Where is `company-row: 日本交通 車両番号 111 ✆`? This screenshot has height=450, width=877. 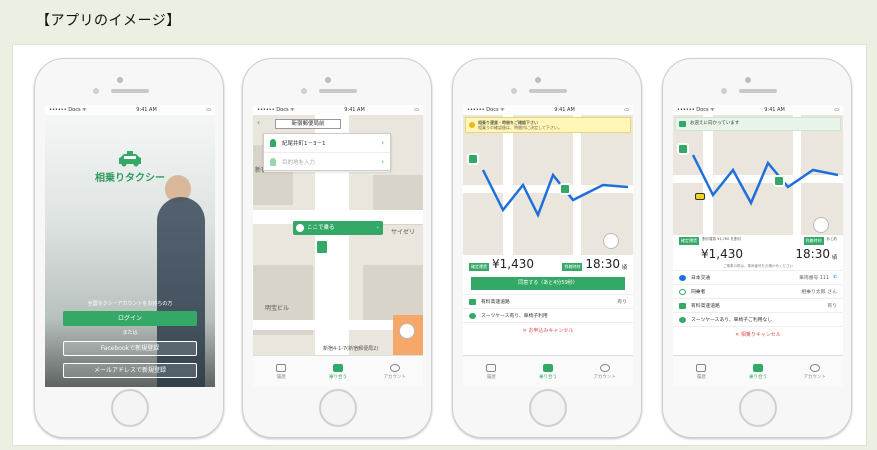 company-row: 日本交通 車両番号 111 ✆ is located at coordinates (758, 277).